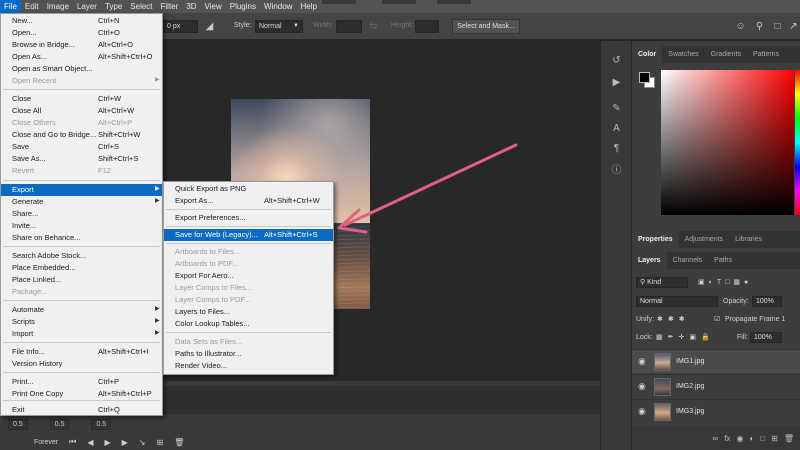 The height and width of the screenshot is (450, 800). What do you see at coordinates (644, 77) in the screenshot?
I see `foreground-color-swatch` at bounding box center [644, 77].